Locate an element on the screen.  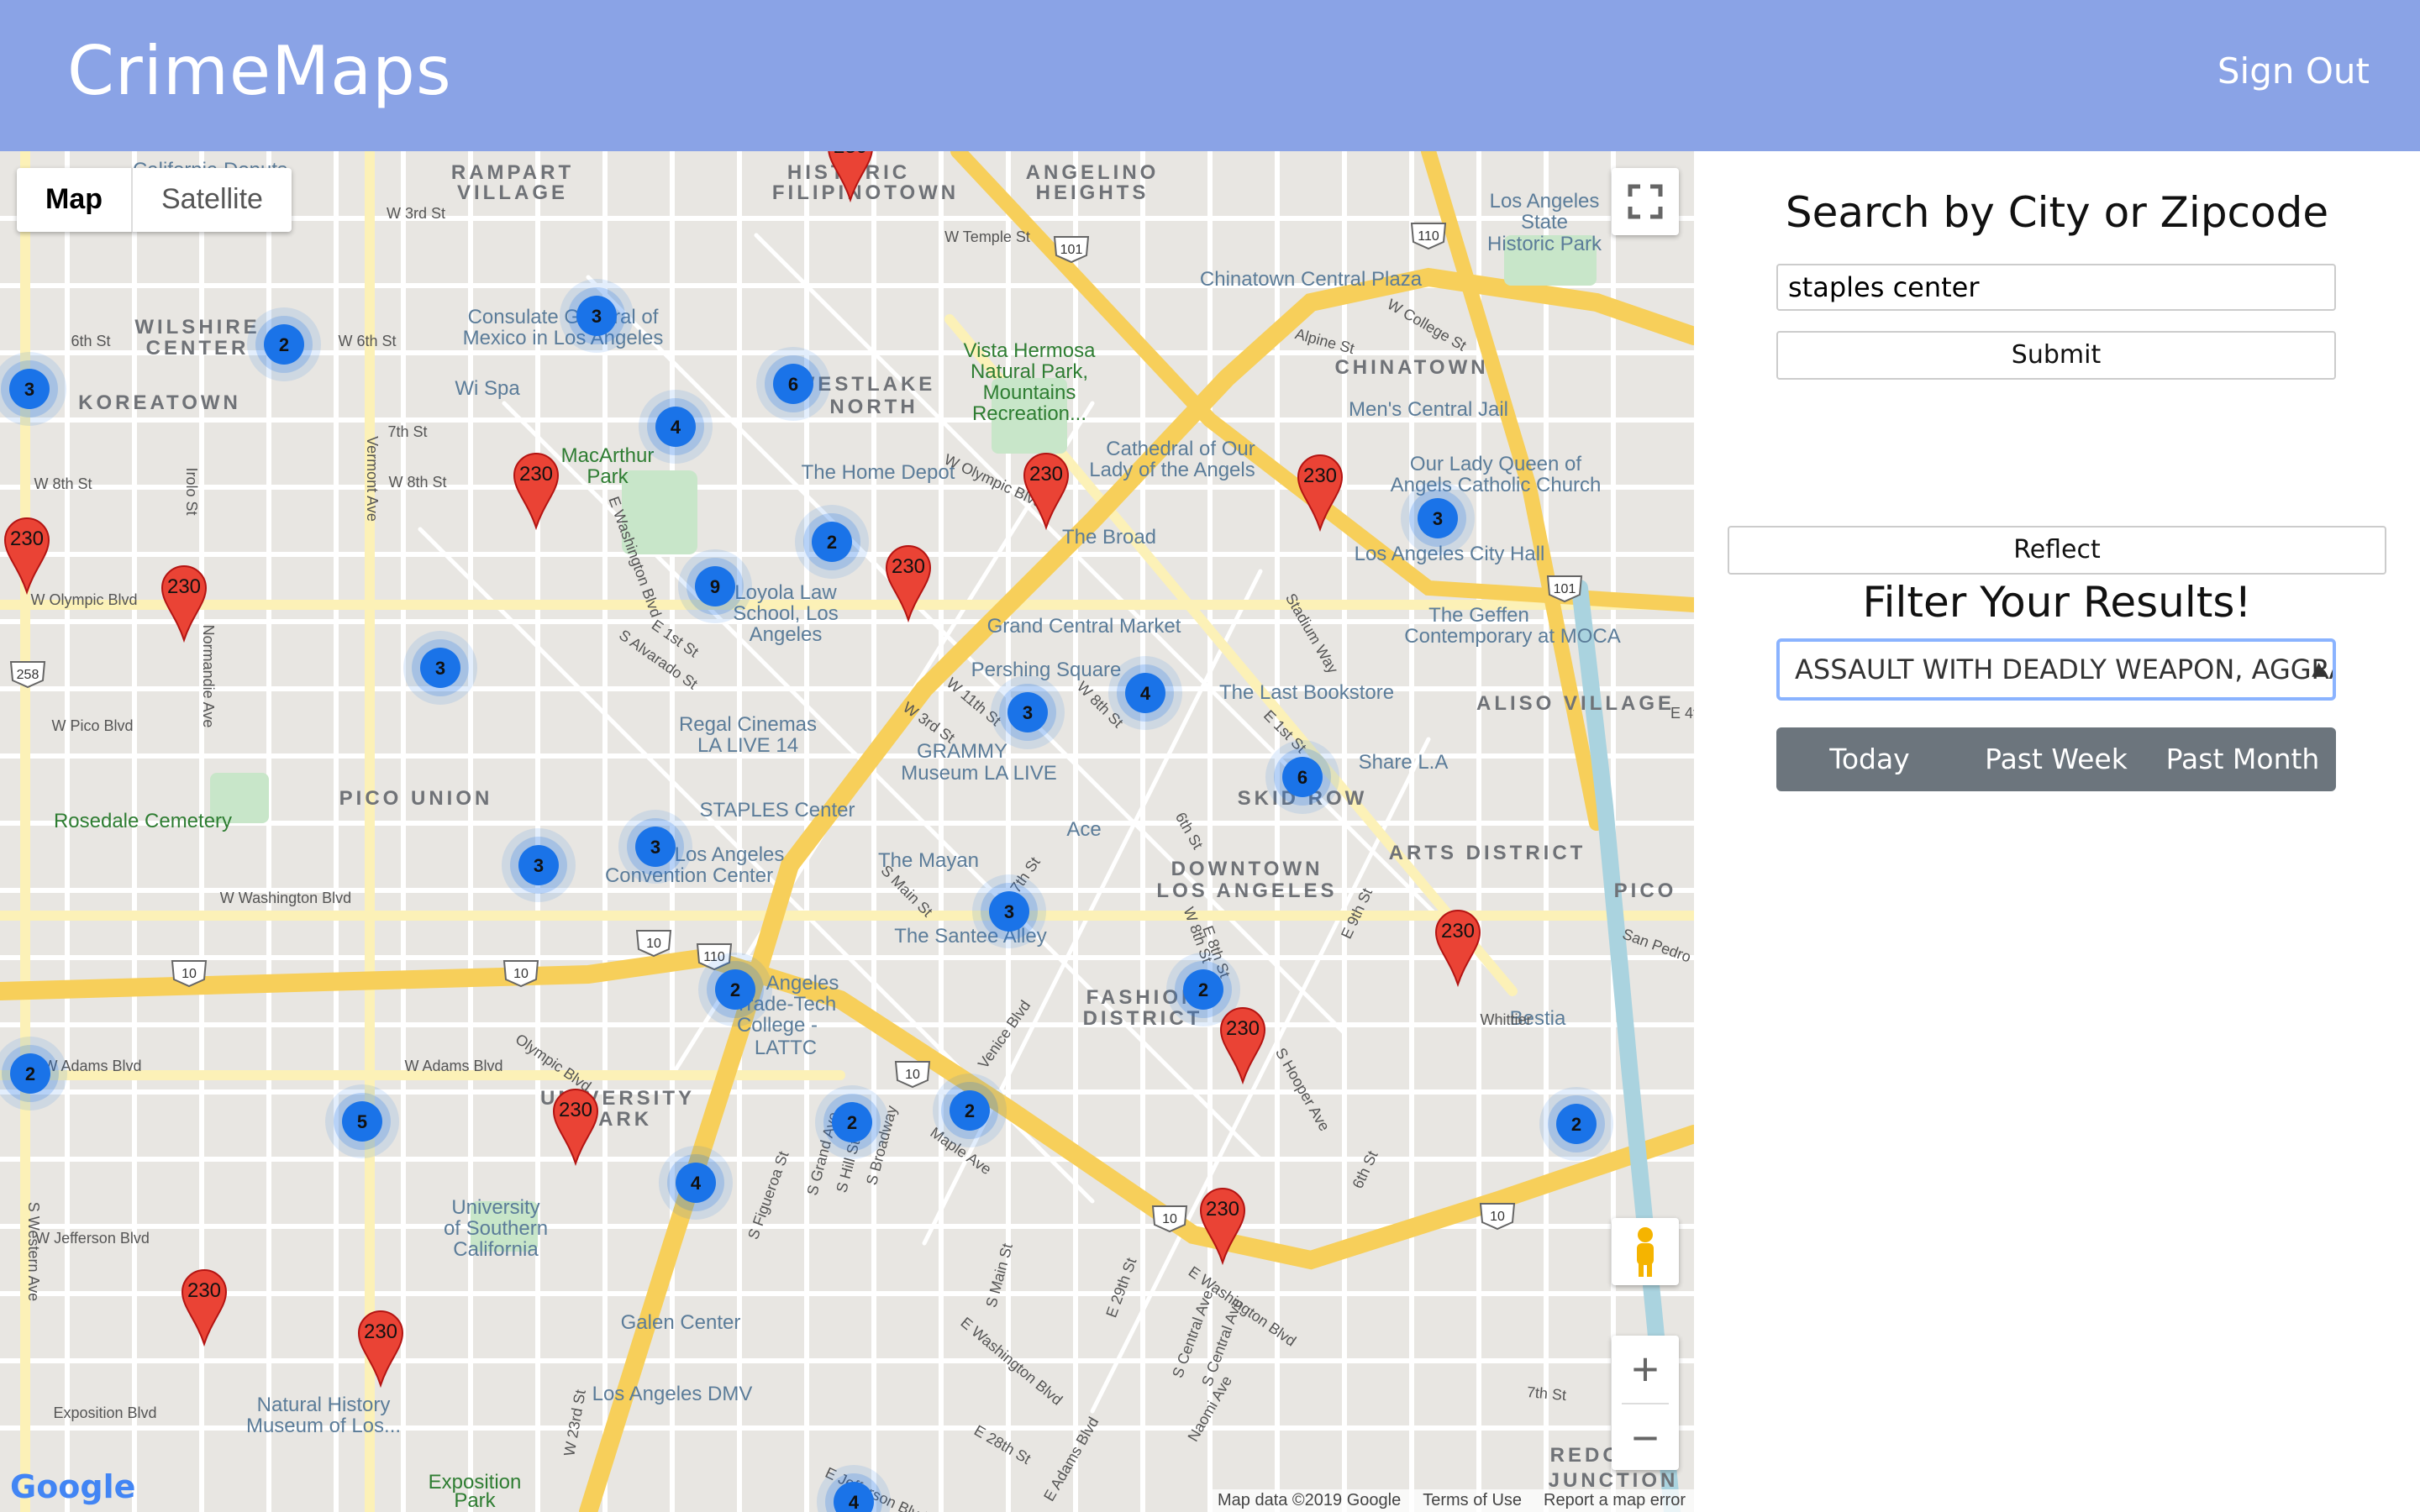
search-title: Search by City or Zipcode is located at coordinates (2057, 212).